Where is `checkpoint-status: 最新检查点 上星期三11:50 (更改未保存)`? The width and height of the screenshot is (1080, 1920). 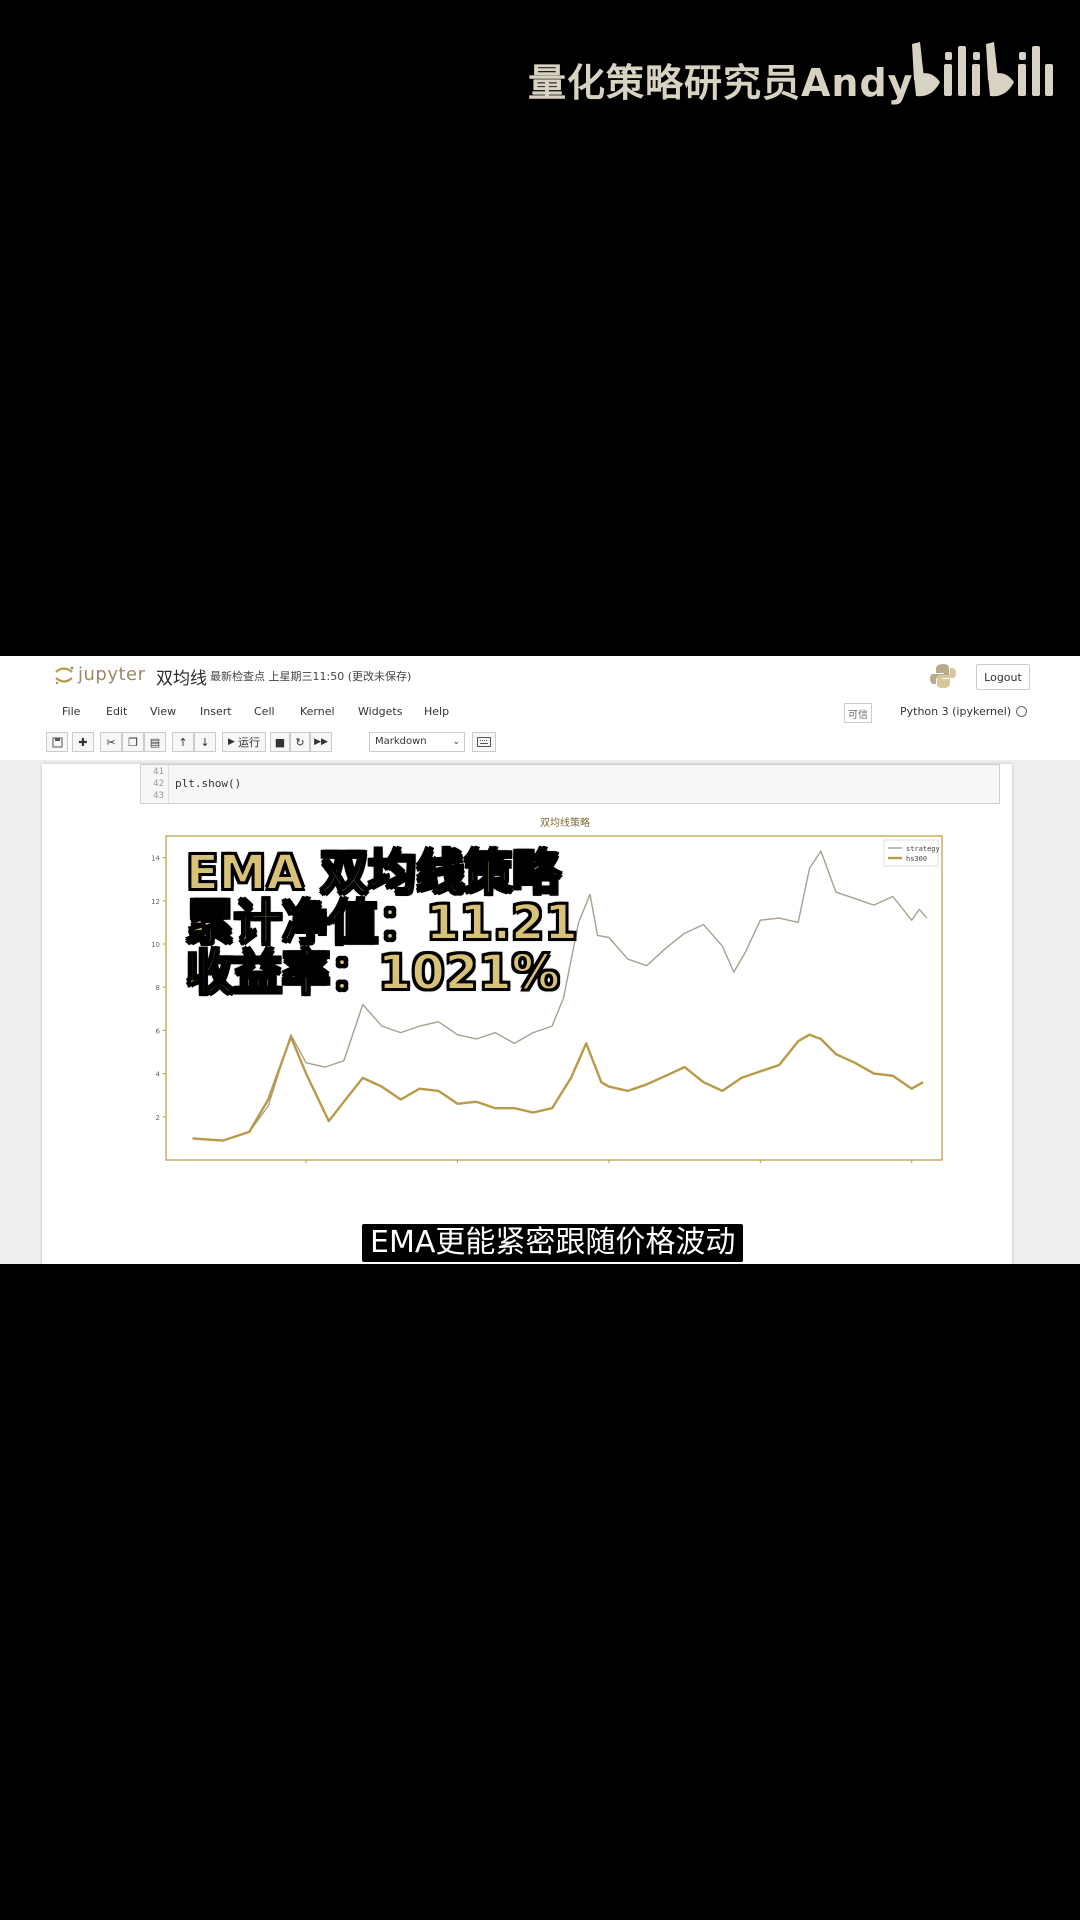 checkpoint-status: 最新检查点 上星期三11:50 (更改未保存) is located at coordinates (311, 676).